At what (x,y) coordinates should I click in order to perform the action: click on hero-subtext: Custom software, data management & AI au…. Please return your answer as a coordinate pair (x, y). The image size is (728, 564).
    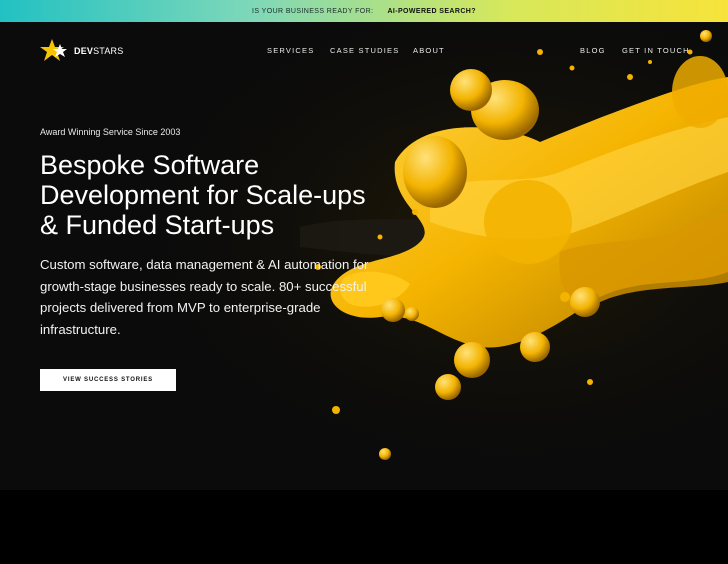
    Looking at the image, I should click on (204, 297).